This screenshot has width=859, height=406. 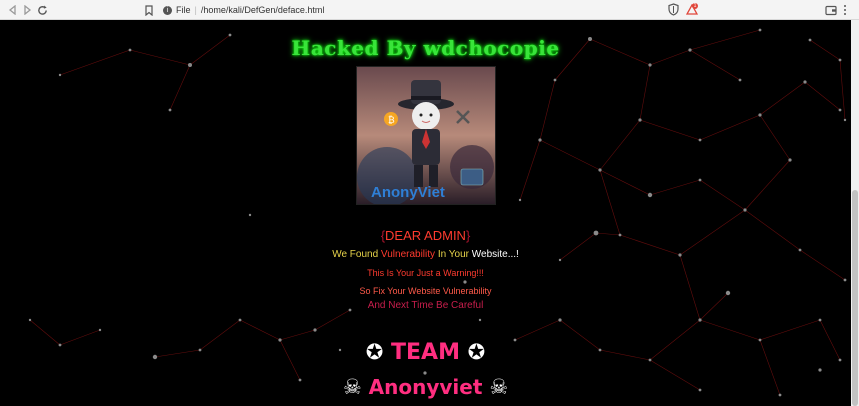 I want to click on careful-text: And Next Time Be Careful, so click(x=425, y=305).